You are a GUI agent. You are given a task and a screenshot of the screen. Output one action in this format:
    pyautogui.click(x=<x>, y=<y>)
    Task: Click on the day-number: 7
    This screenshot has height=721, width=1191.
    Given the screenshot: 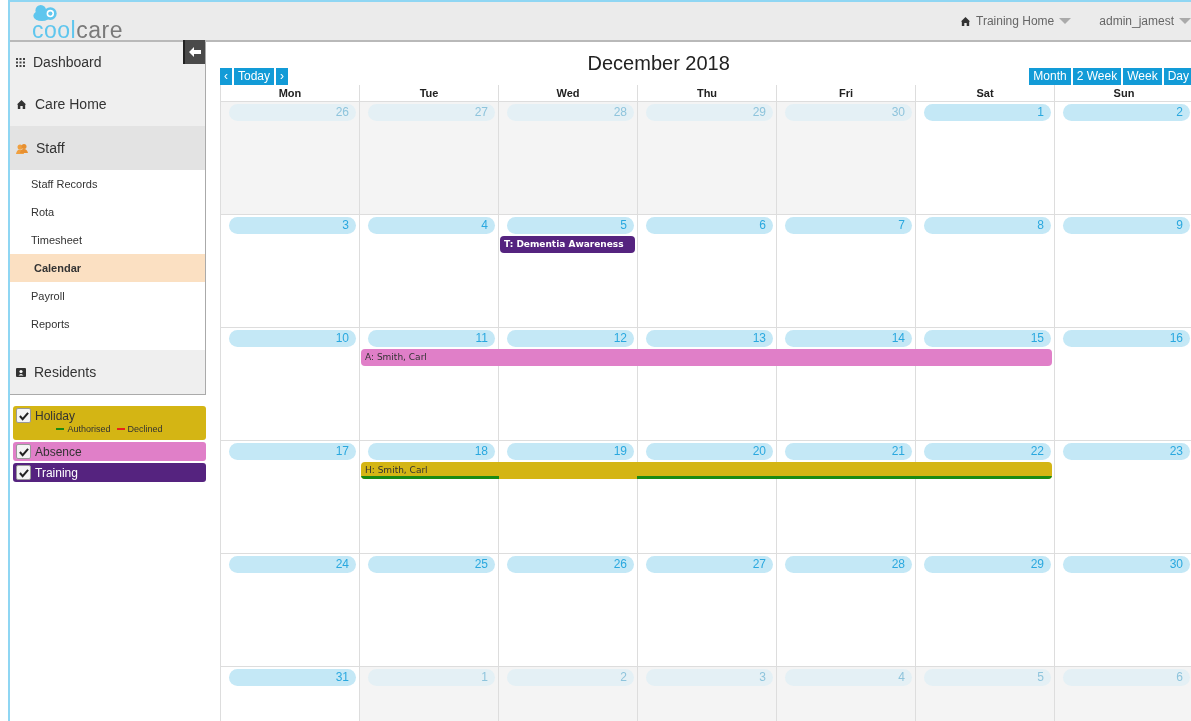 What is the action you would take?
    pyautogui.click(x=848, y=225)
    